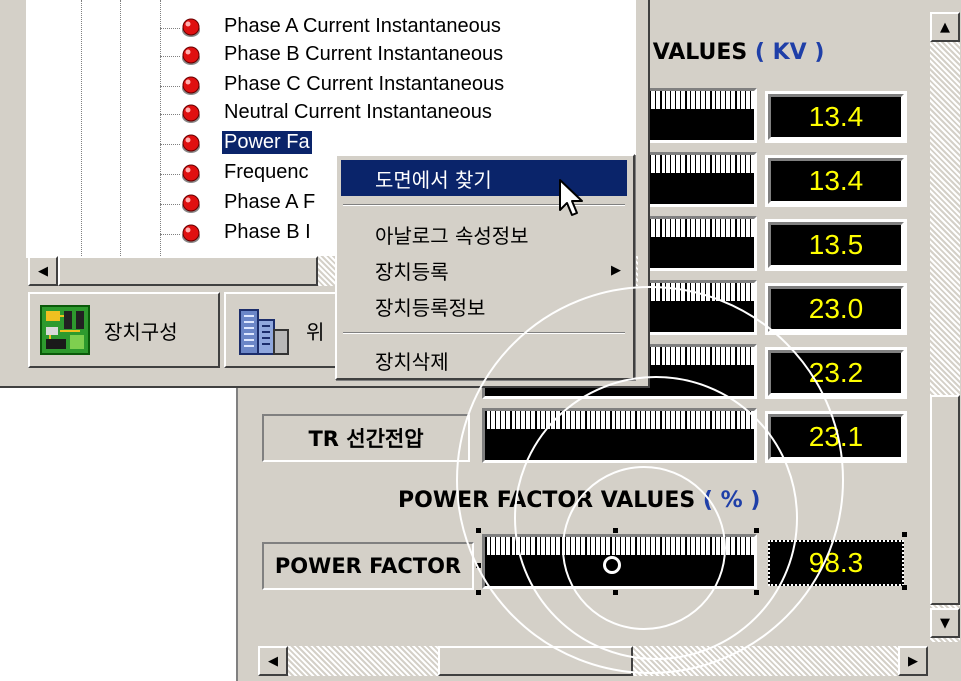 The height and width of the screenshot is (681, 961). I want to click on menu-item-device-delete: 장치삭제, so click(484, 360).